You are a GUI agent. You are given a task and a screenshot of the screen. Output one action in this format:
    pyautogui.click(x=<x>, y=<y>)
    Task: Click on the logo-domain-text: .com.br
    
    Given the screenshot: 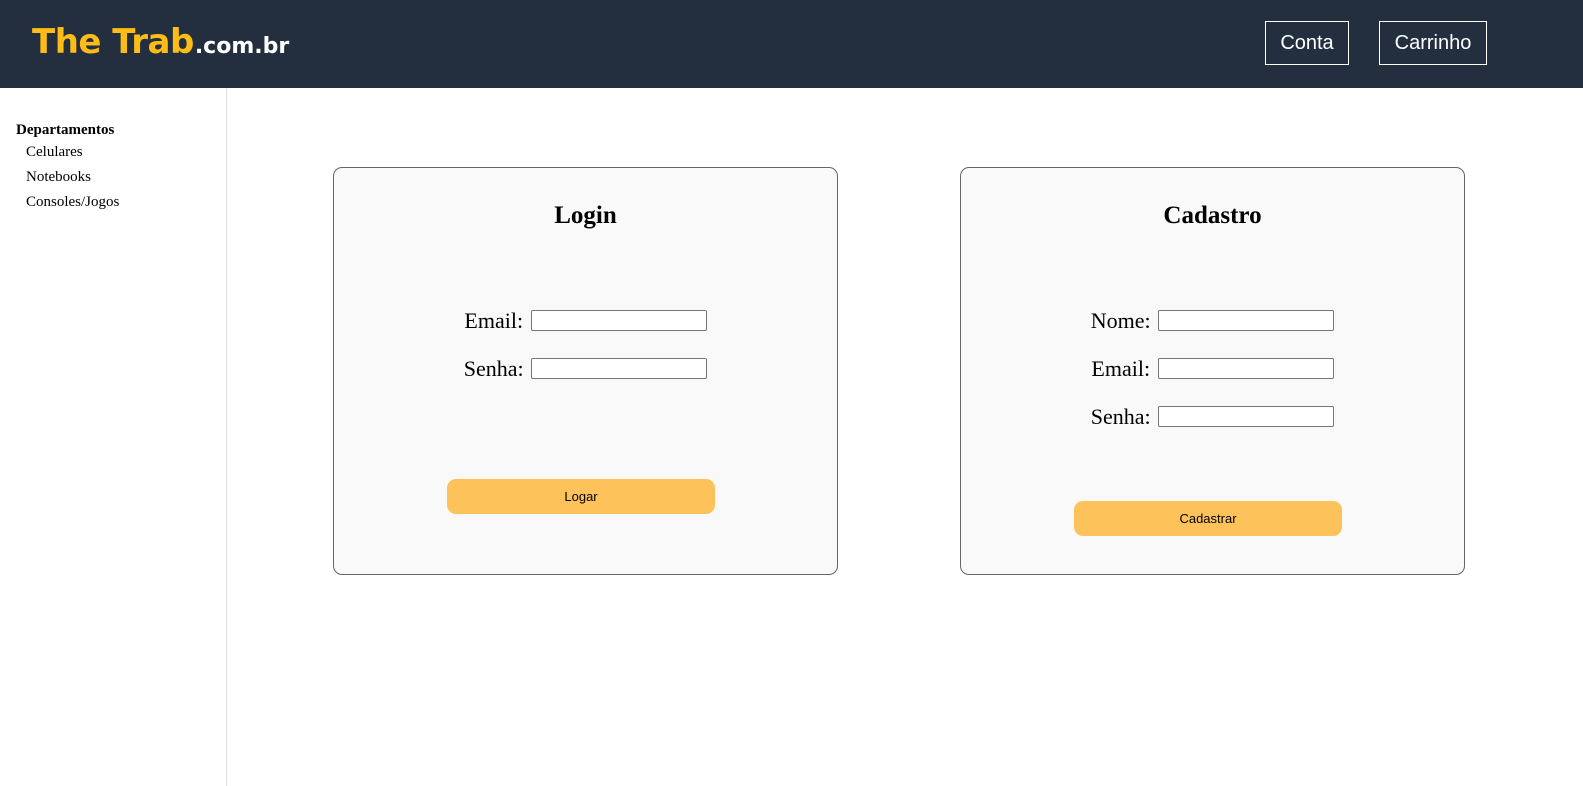 What is the action you would take?
    pyautogui.click(x=242, y=46)
    